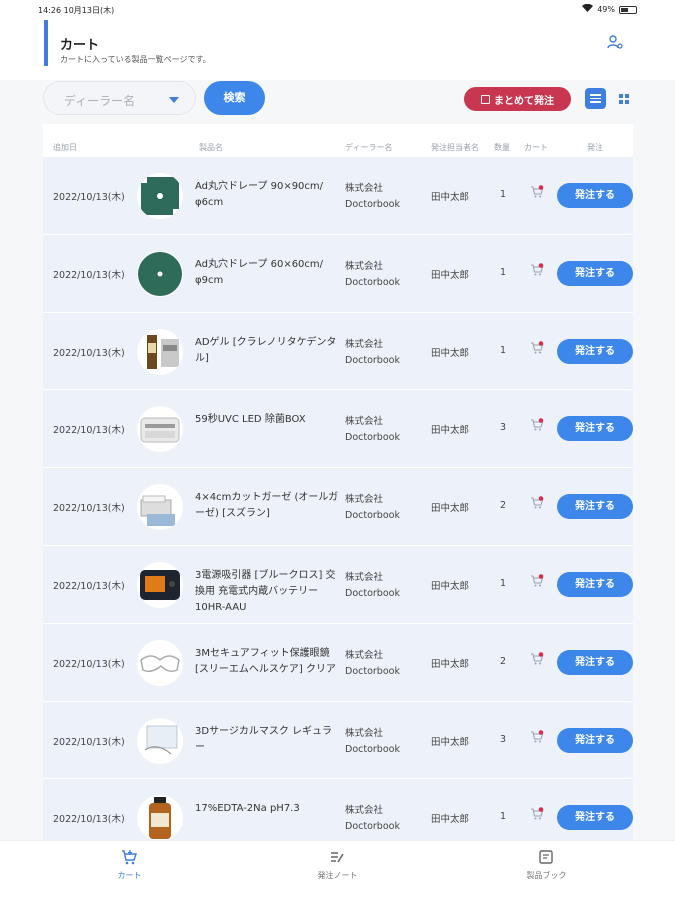 This screenshot has width=675, height=900. Describe the element at coordinates (524, 101) in the screenshot. I see `bulk-order-label: まとめて発注` at that location.